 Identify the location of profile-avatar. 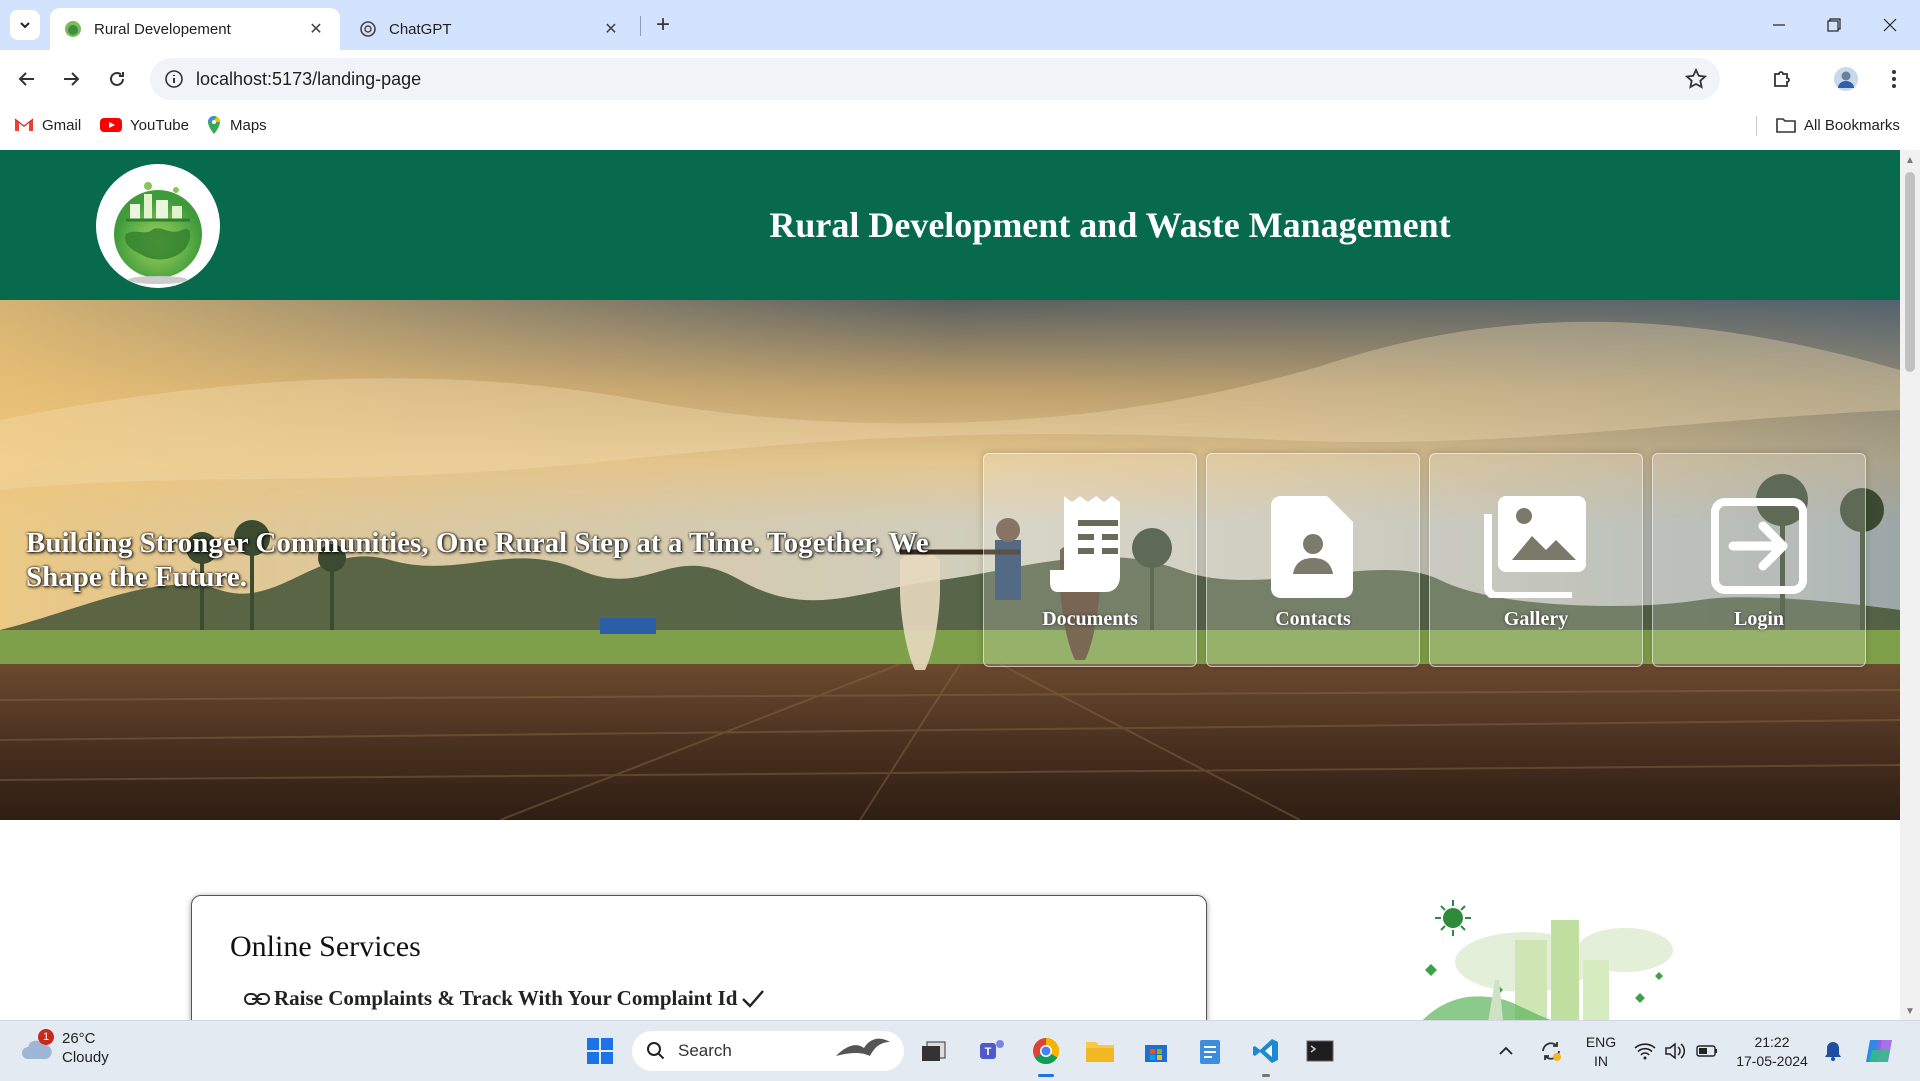
(1846, 79).